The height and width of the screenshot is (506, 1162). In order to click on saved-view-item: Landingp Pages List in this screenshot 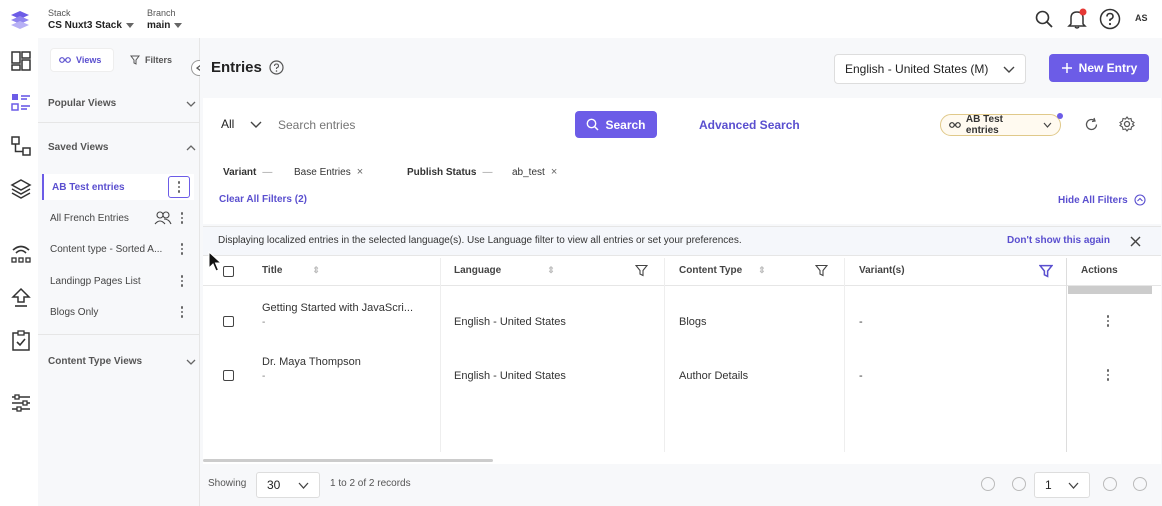, I will do `click(118, 281)`.